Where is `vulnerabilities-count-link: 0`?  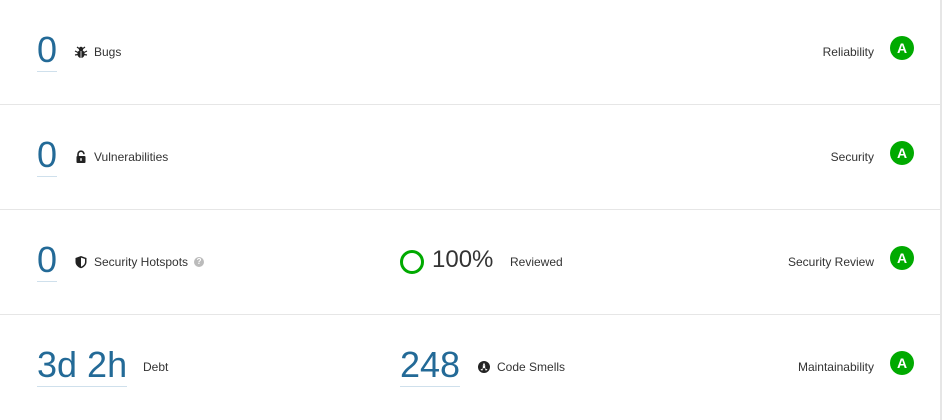
vulnerabilities-count-link: 0 is located at coordinates (47, 156).